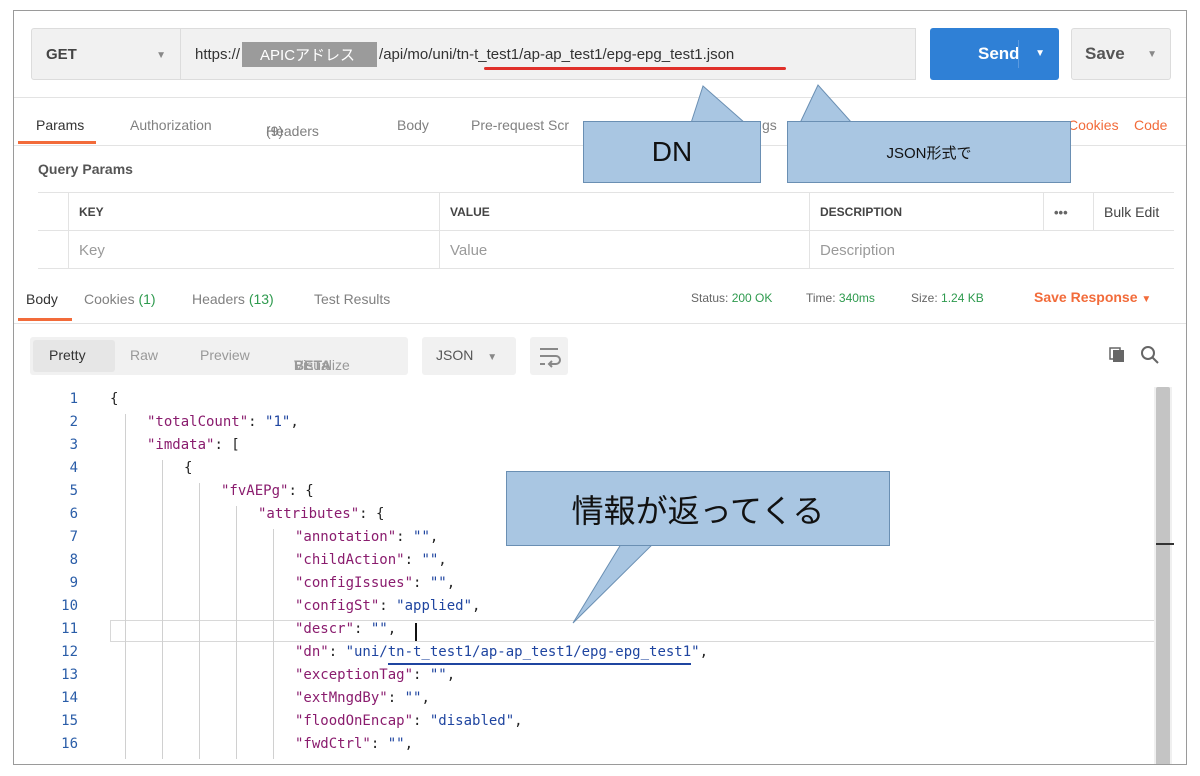 Image resolution: width=1200 pixels, height=776 pixels. Describe the element at coordinates (69, 606) in the screenshot. I see `line-number: 10` at that location.